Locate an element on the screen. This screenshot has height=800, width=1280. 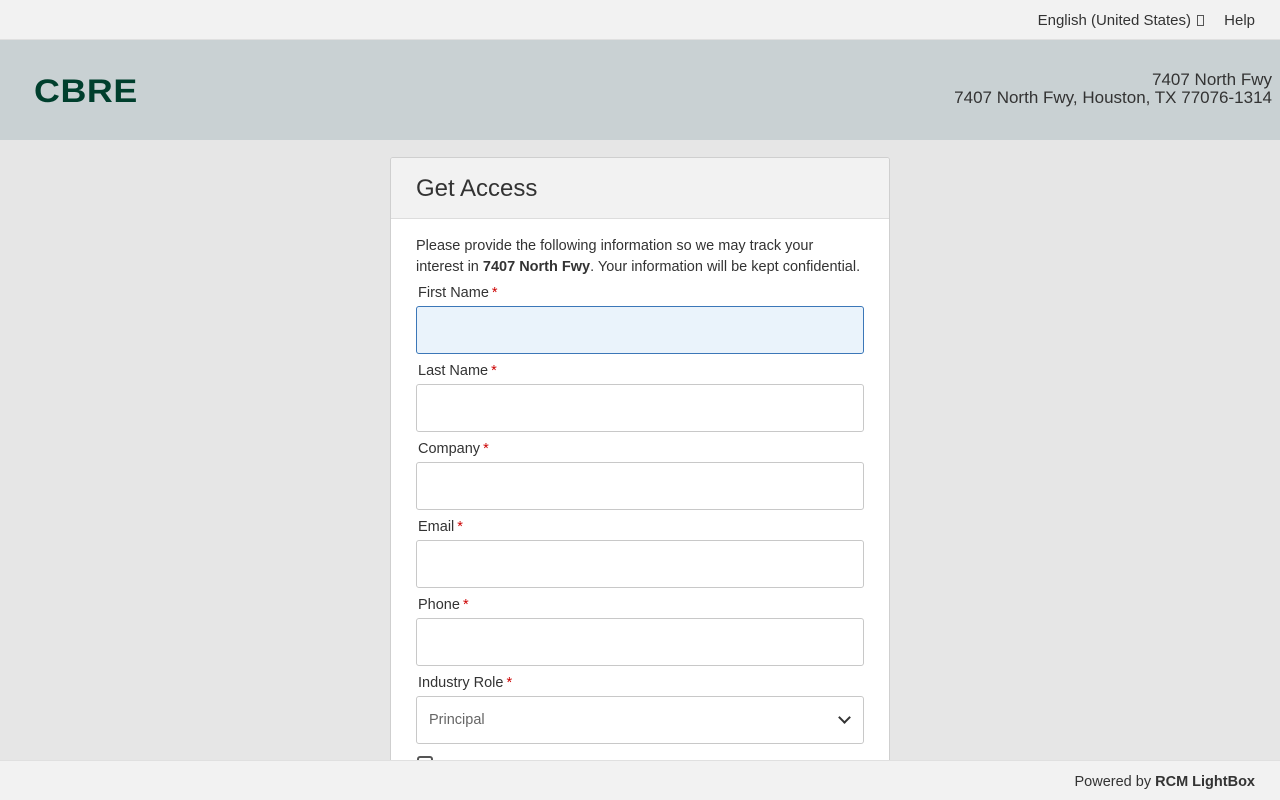
card-header: Get Access is located at coordinates (640, 188).